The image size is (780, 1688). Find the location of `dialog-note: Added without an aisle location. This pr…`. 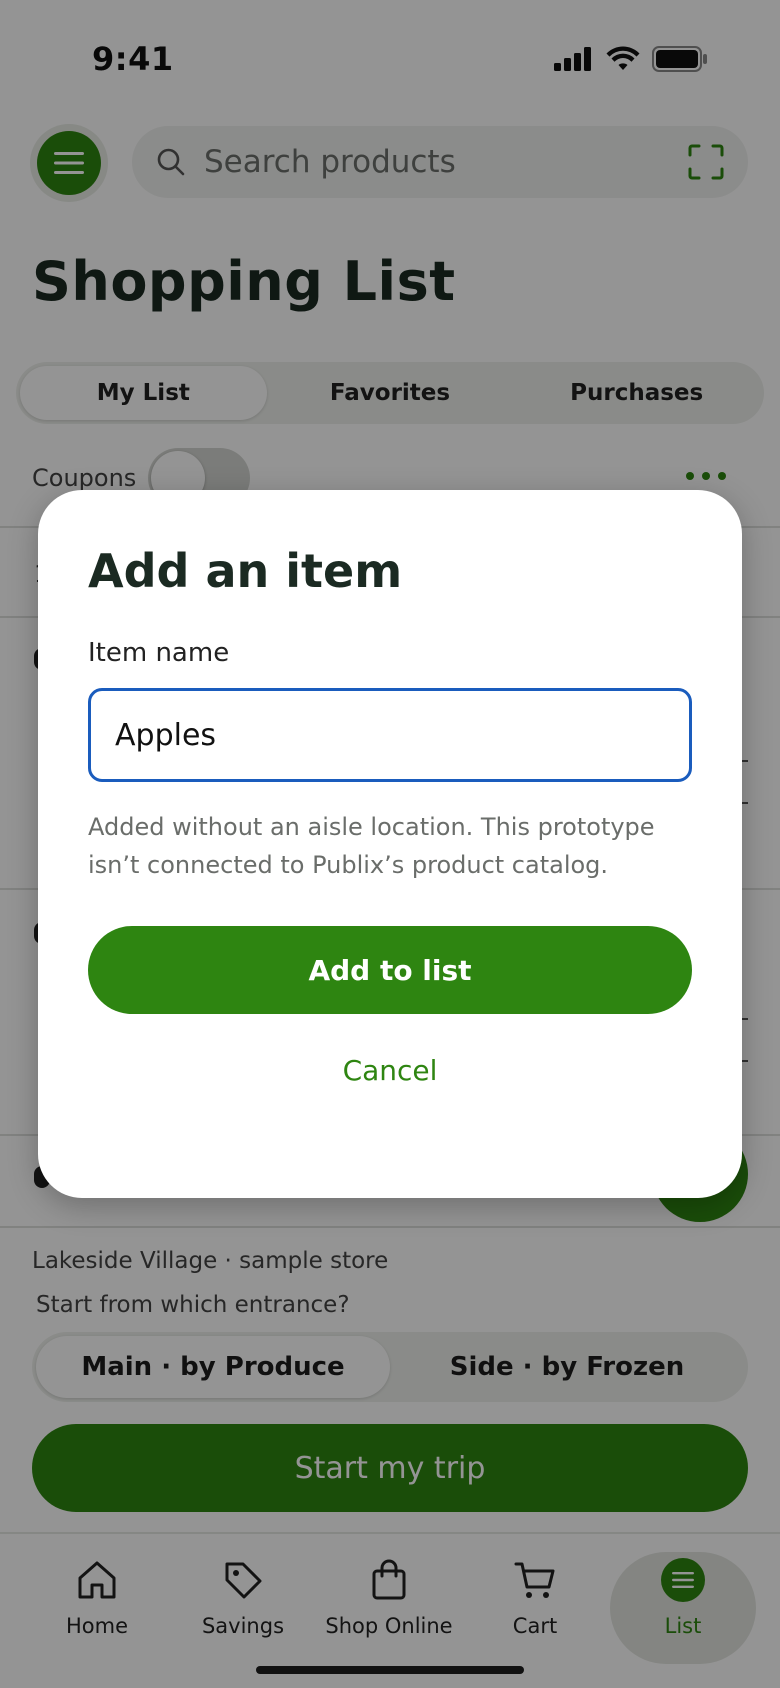

dialog-note: Added without an aisle location. This pr… is located at coordinates (371, 846).